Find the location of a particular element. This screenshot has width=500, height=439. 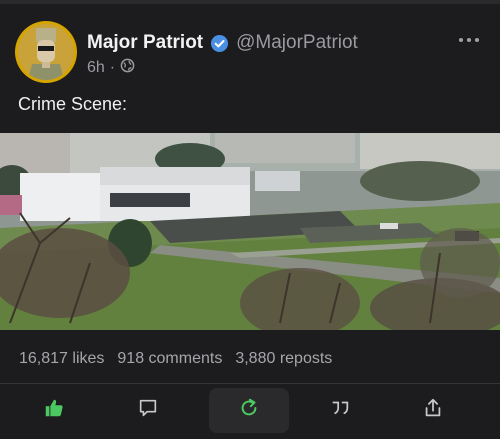

comments-count: 918 comments is located at coordinates (169, 359).